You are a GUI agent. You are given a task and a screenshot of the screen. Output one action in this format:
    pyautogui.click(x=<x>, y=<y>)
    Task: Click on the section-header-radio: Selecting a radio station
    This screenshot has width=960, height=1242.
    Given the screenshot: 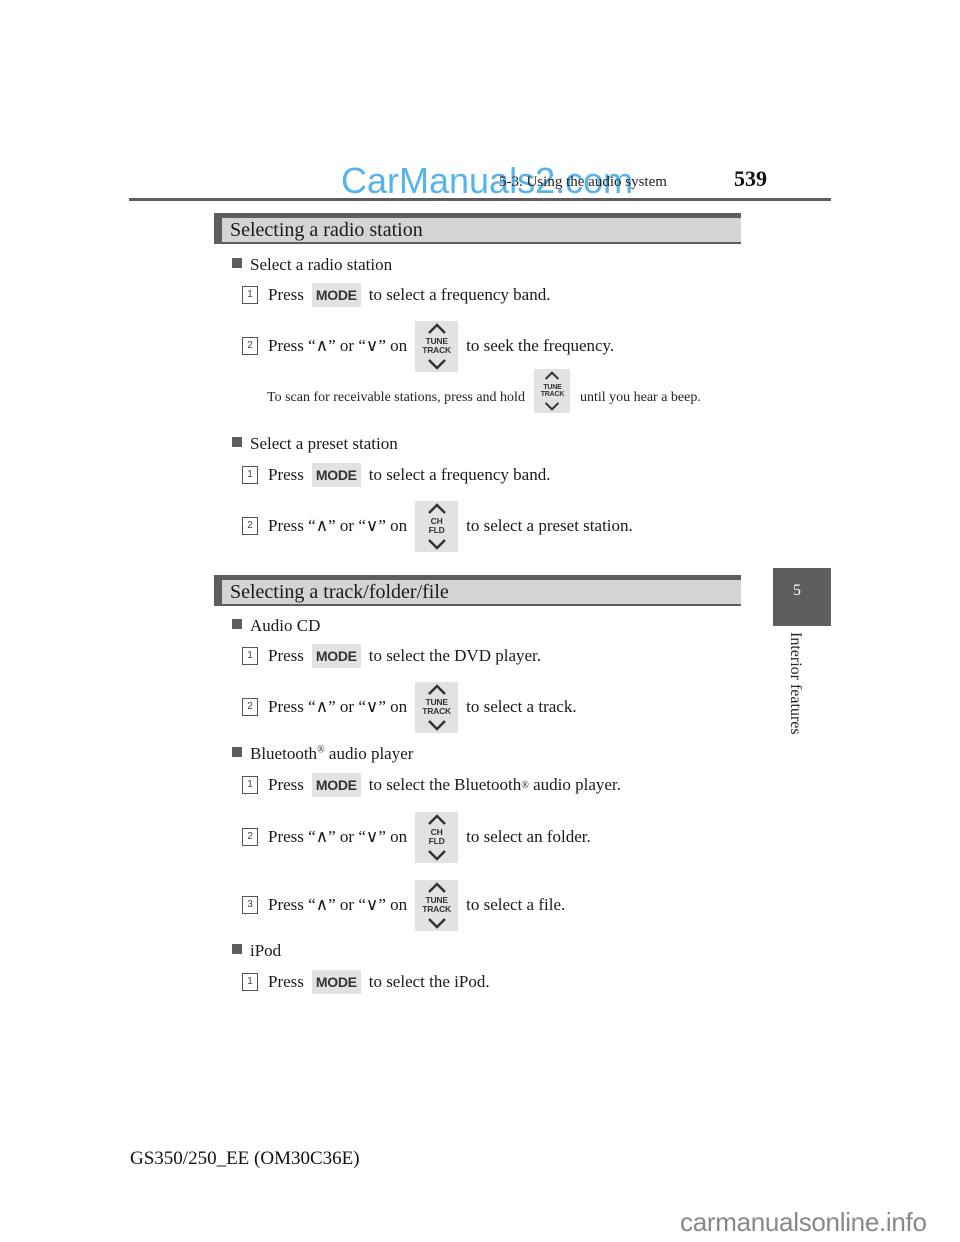 What is the action you would take?
    pyautogui.click(x=477, y=228)
    